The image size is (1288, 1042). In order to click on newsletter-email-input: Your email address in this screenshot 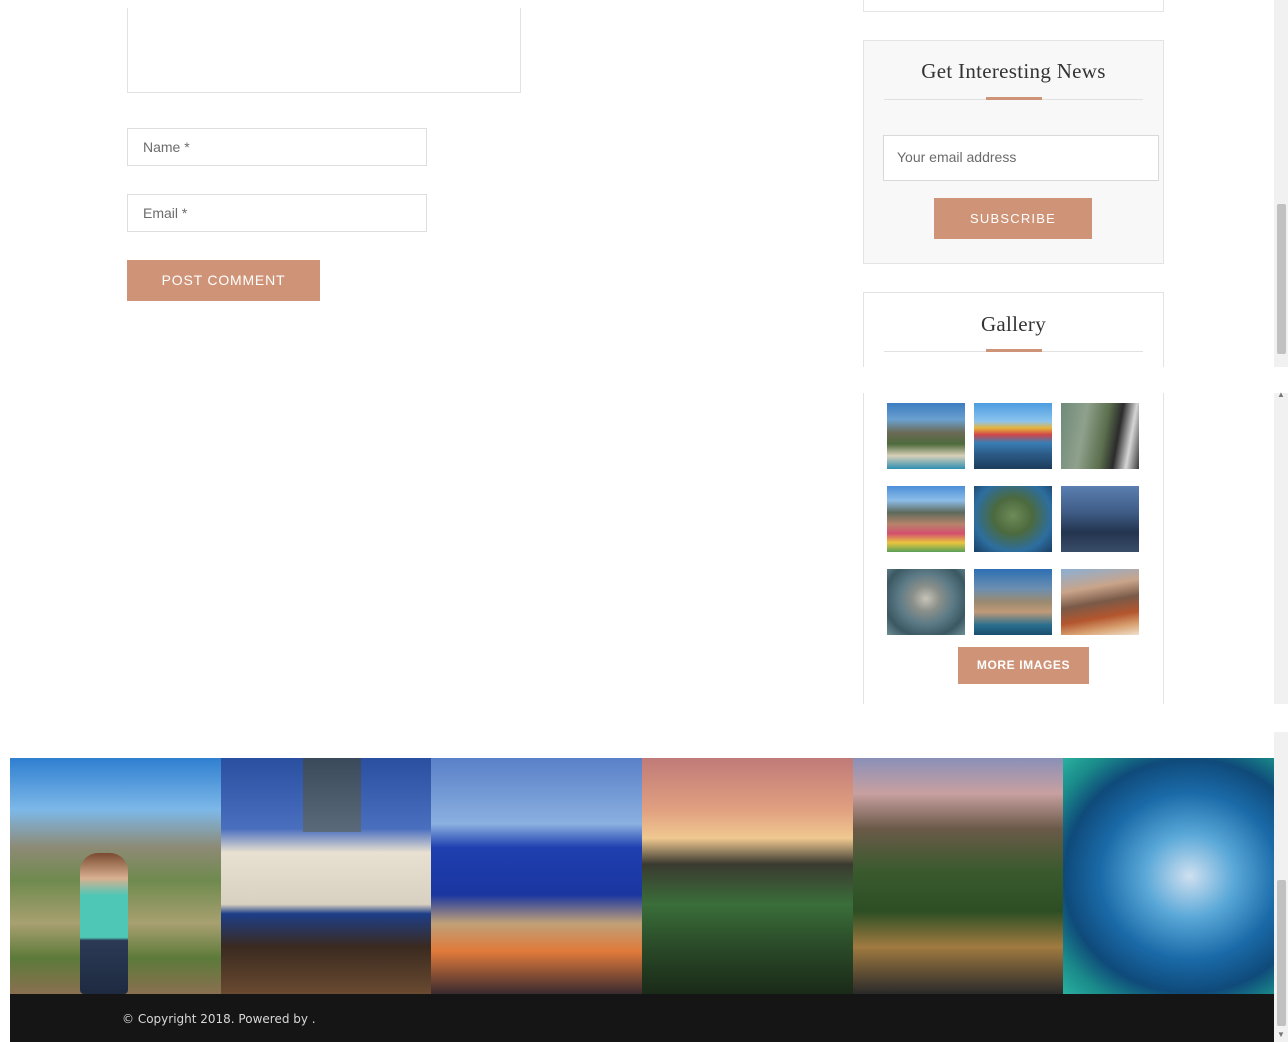, I will do `click(1021, 158)`.